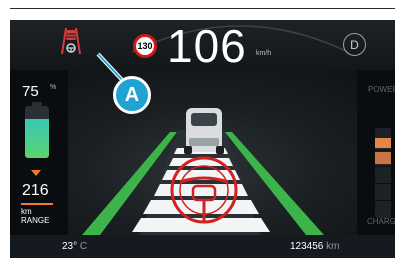 The width and height of the screenshot is (405, 258). I want to click on callout-leader-line, so click(111, 68).